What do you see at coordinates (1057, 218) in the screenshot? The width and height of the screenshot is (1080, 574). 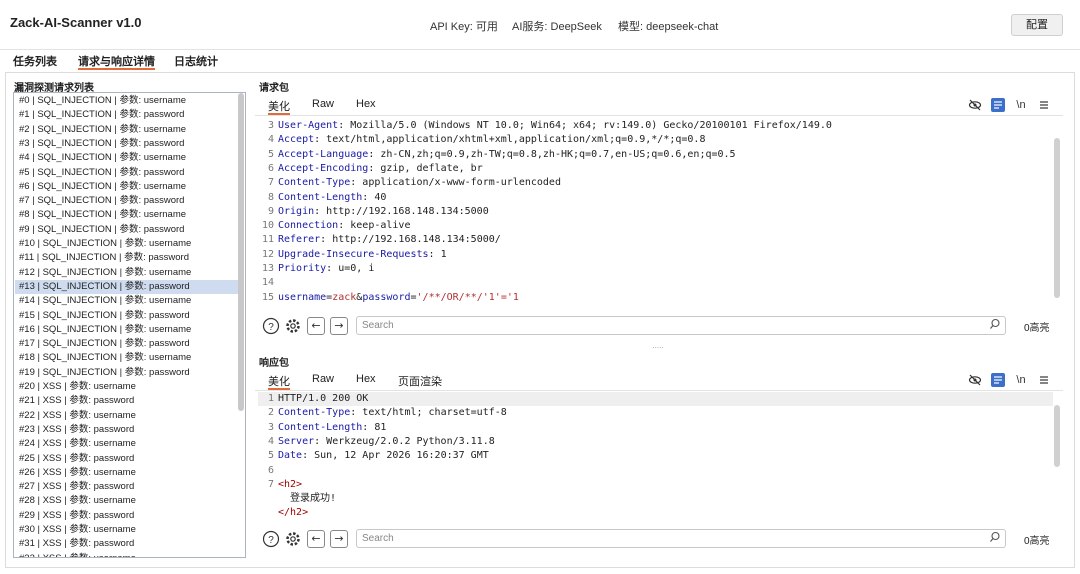 I see `request-scrollbar` at bounding box center [1057, 218].